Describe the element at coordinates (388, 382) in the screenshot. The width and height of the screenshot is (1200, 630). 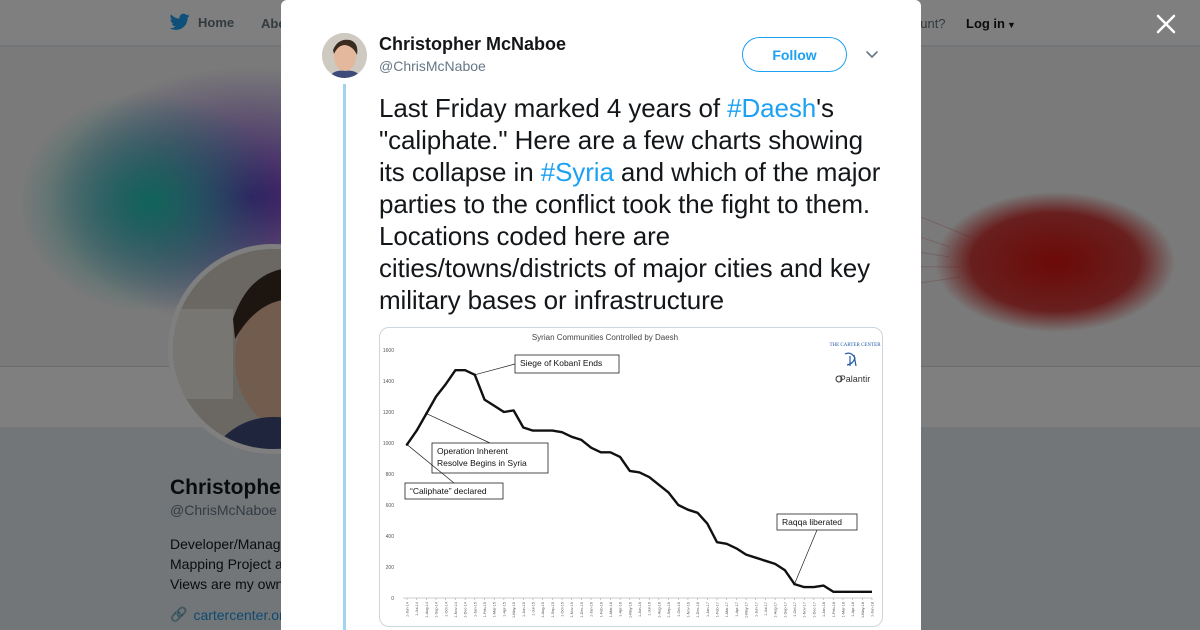
I see `y-tick-label: 1400` at that location.